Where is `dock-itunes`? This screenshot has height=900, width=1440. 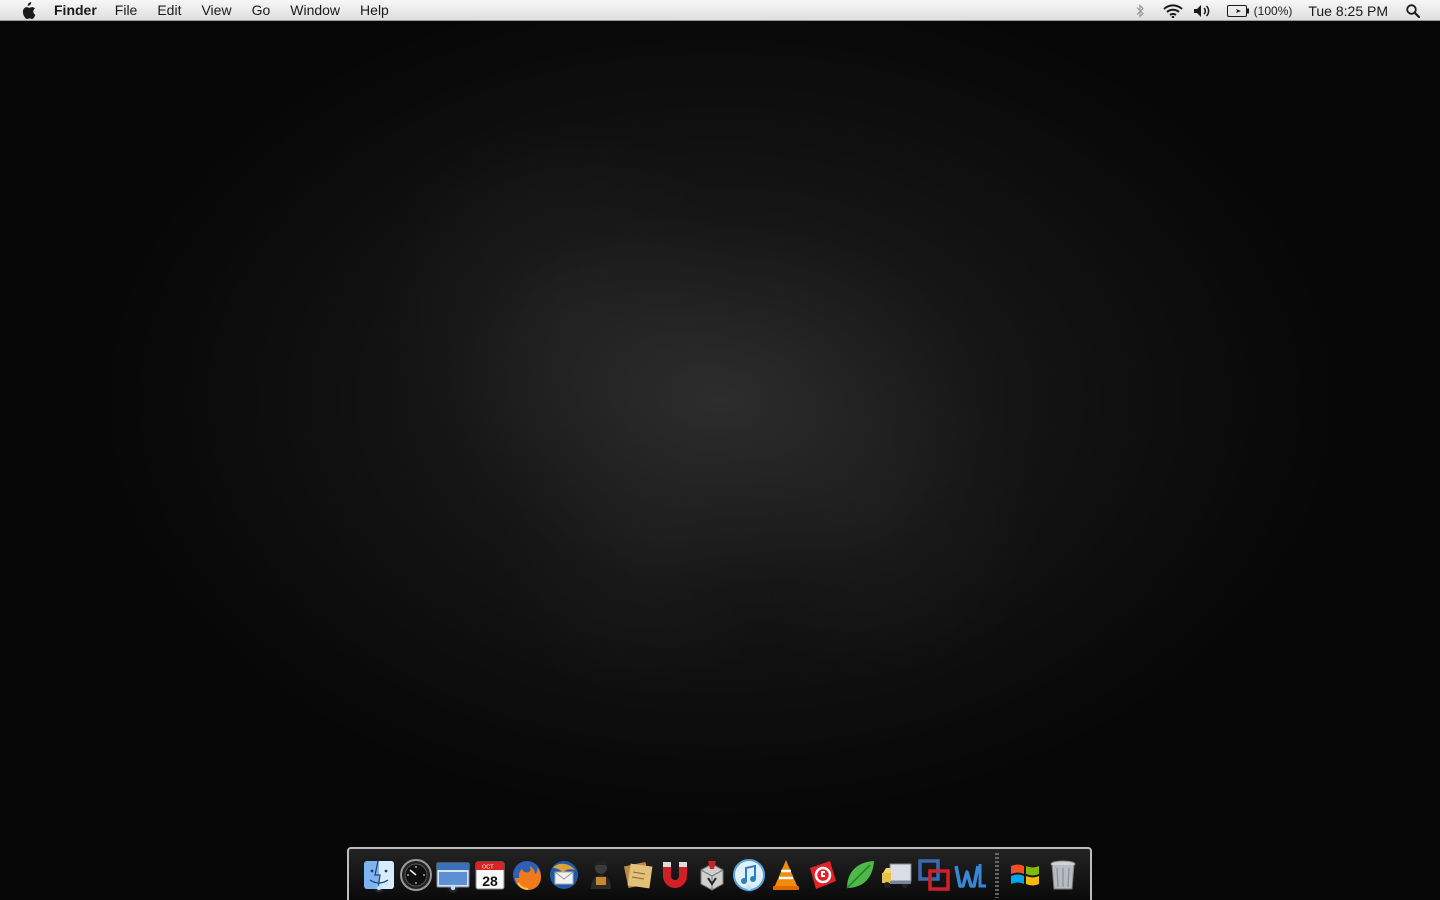 dock-itunes is located at coordinates (749, 875).